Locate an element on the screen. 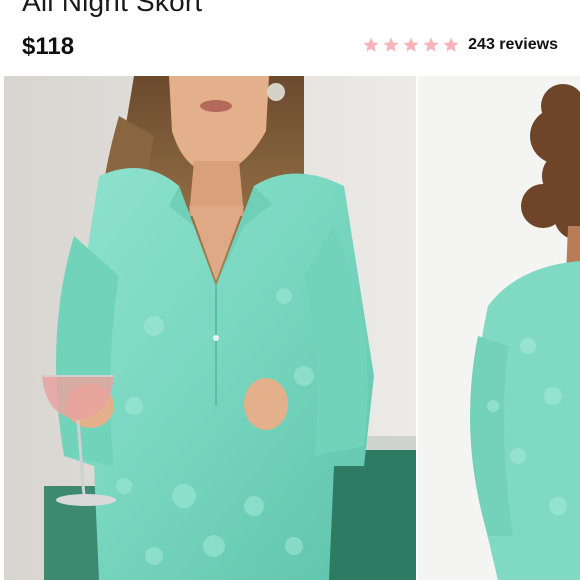  reviews-link: 243 reviews is located at coordinates (513, 45).